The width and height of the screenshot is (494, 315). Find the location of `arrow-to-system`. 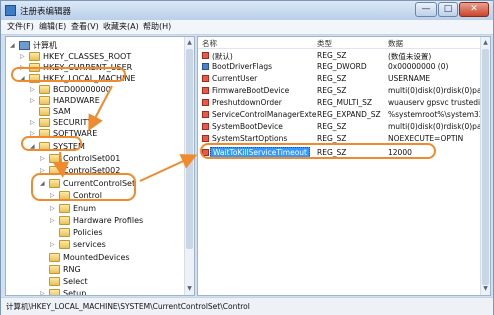

arrow-to-system is located at coordinates (100, 108).